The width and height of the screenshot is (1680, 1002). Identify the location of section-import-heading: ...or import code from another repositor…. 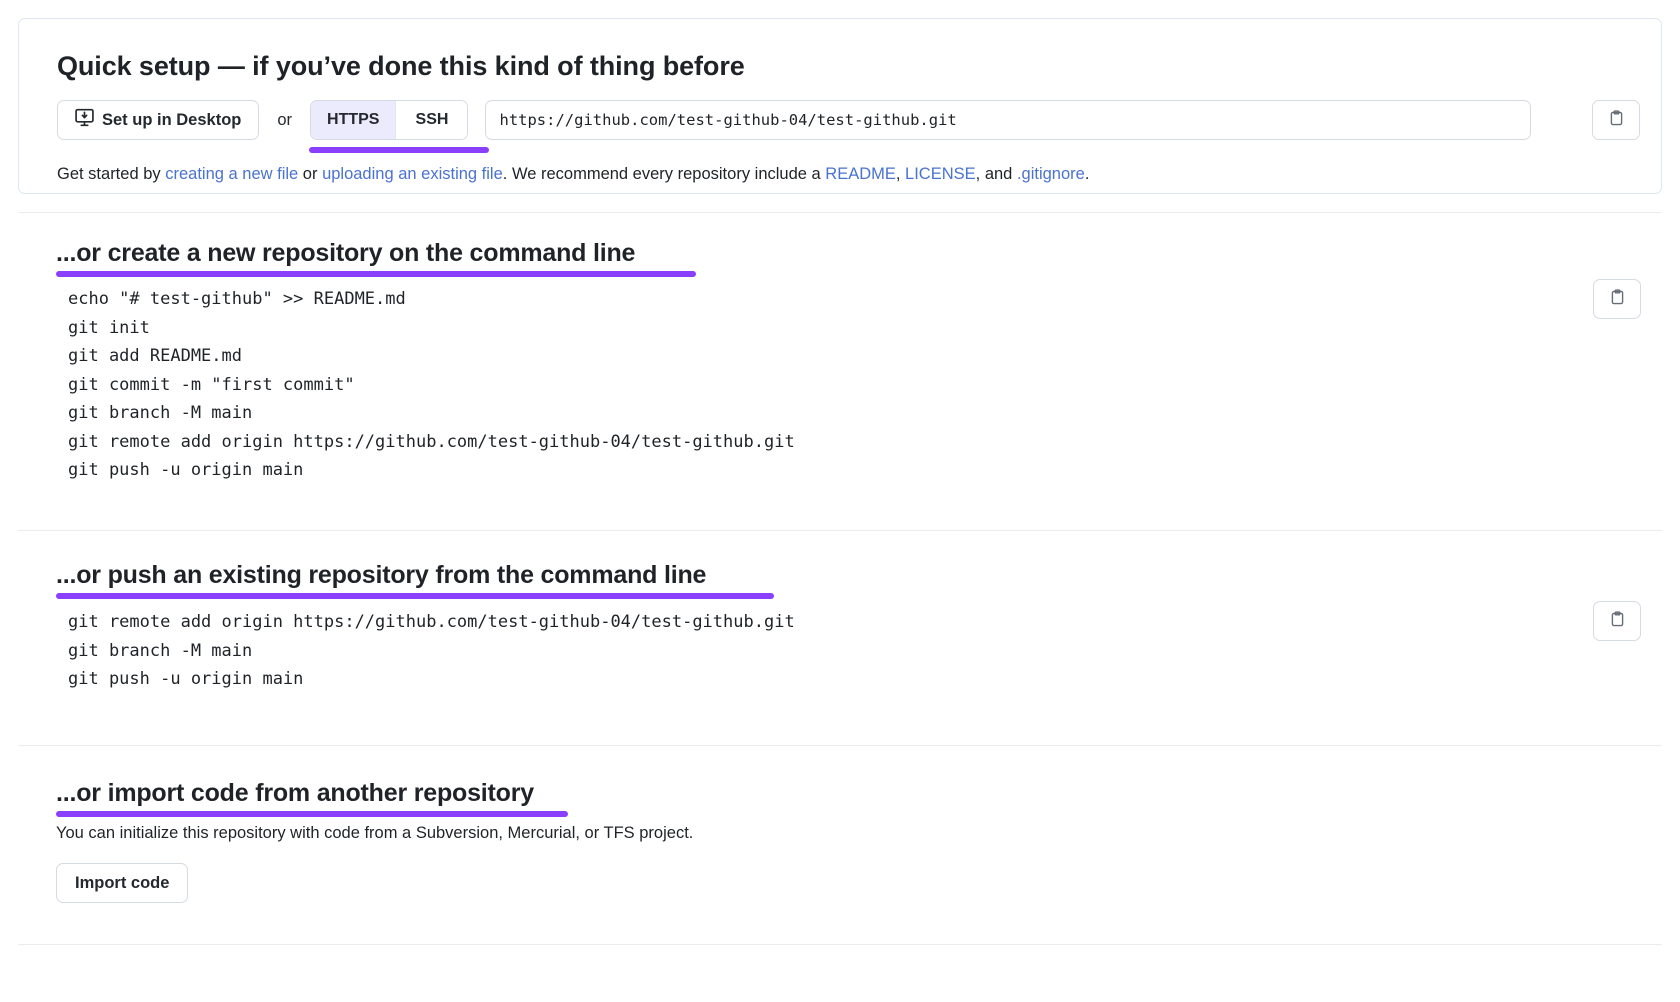
(295, 793).